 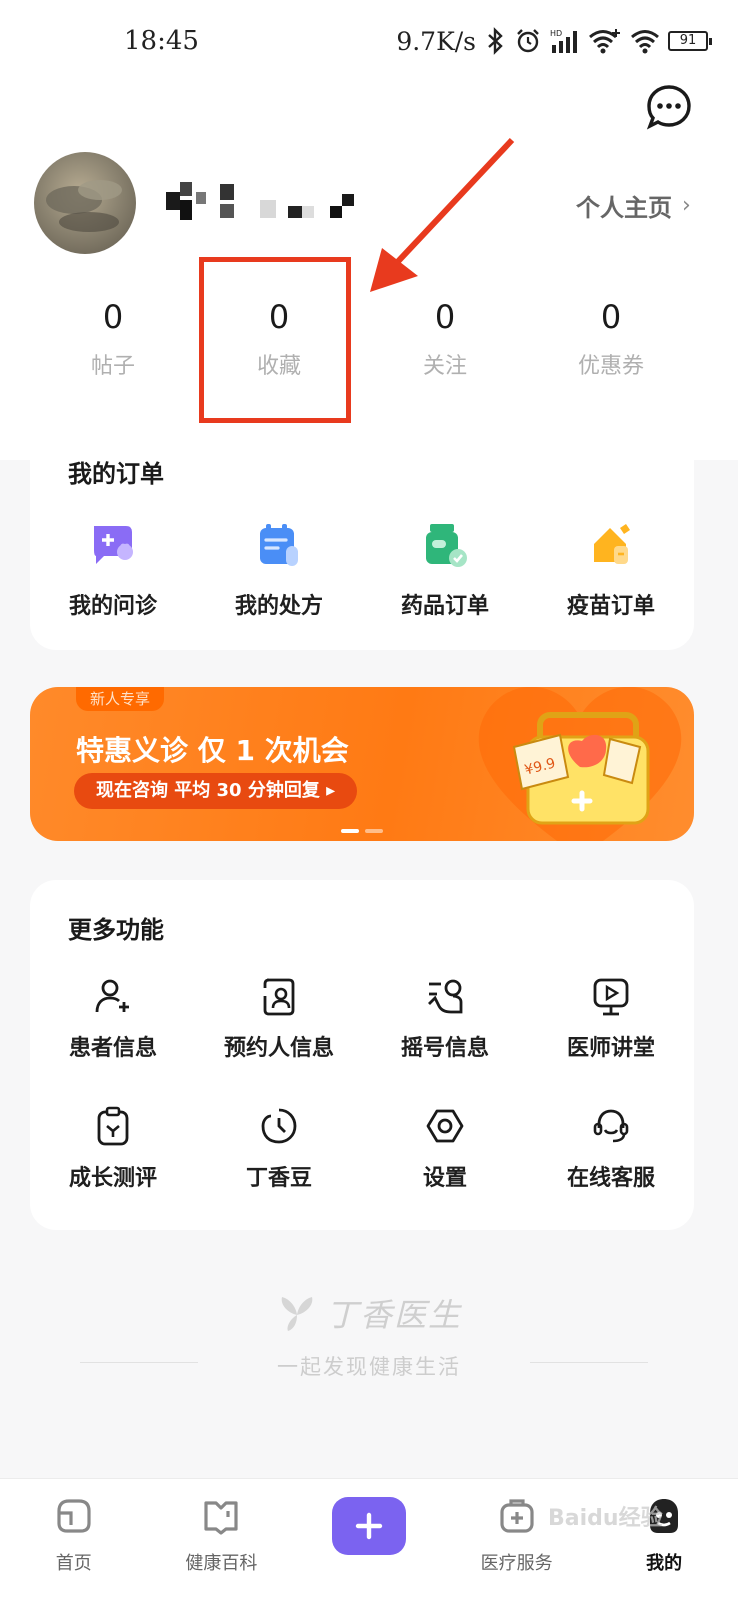 I want to click on brand-name-row: 丁香医生, so click(x=369, y=1313).